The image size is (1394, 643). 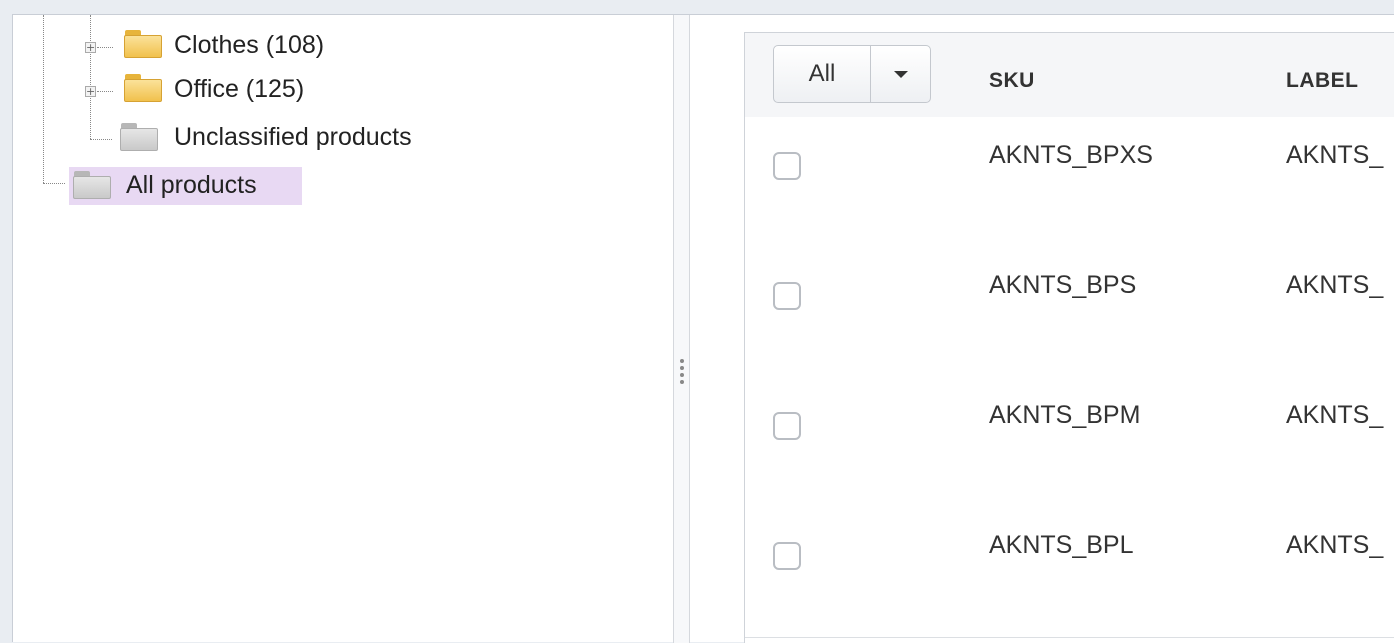 What do you see at coordinates (1069, 572) in the screenshot?
I see `table-row: AKNTS_BPL AKNTS_` at bounding box center [1069, 572].